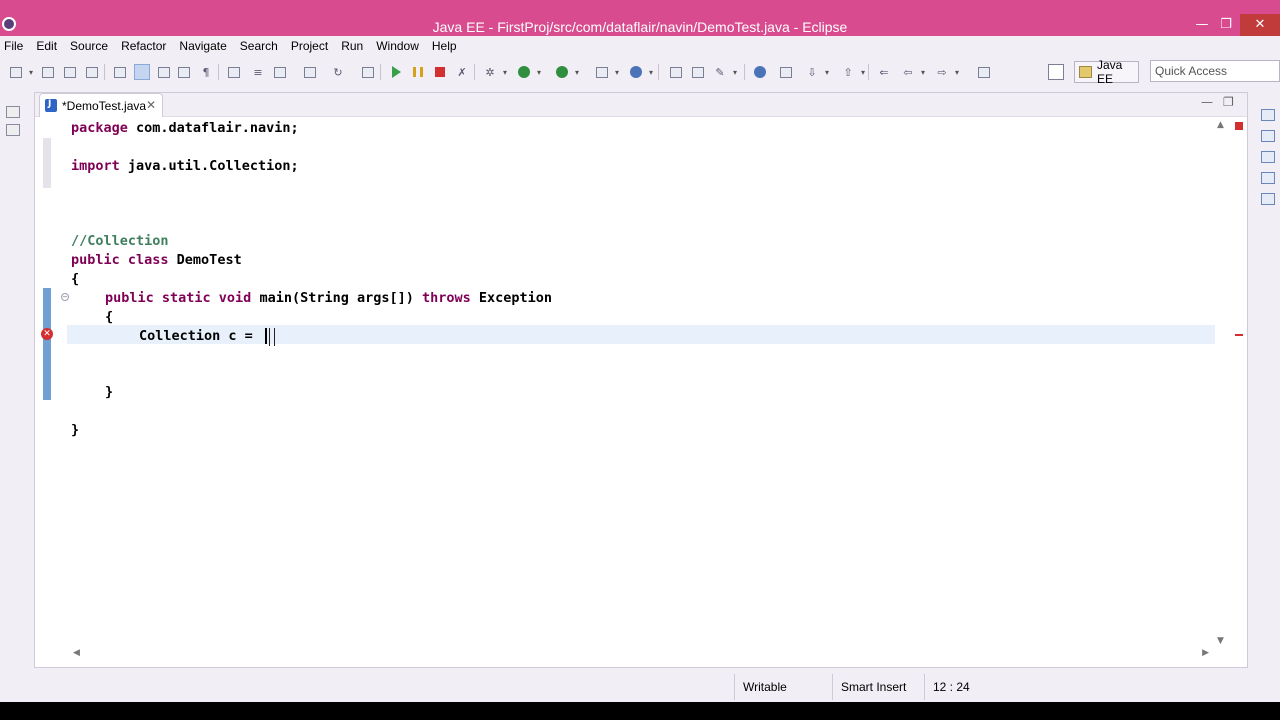 This screenshot has width=1280, height=720. What do you see at coordinates (109, 317) in the screenshot?
I see `code-line: {` at bounding box center [109, 317].